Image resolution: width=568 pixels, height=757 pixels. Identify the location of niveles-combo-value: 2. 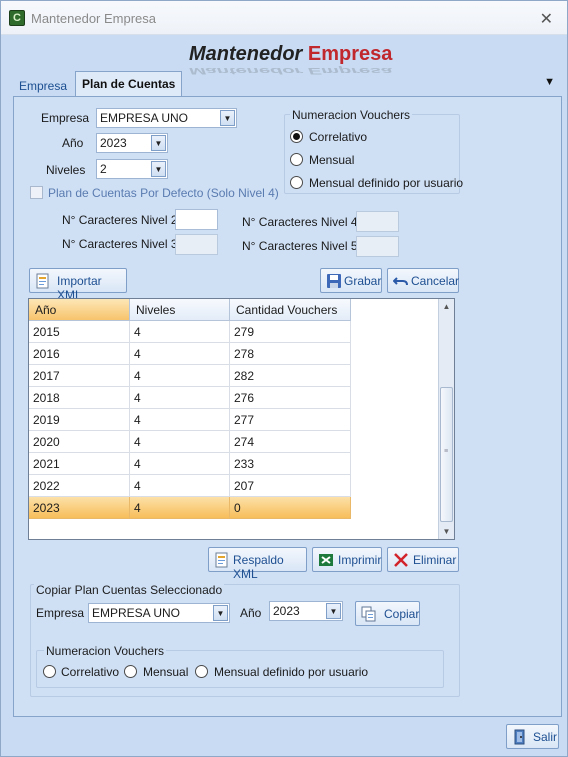
(103, 169).